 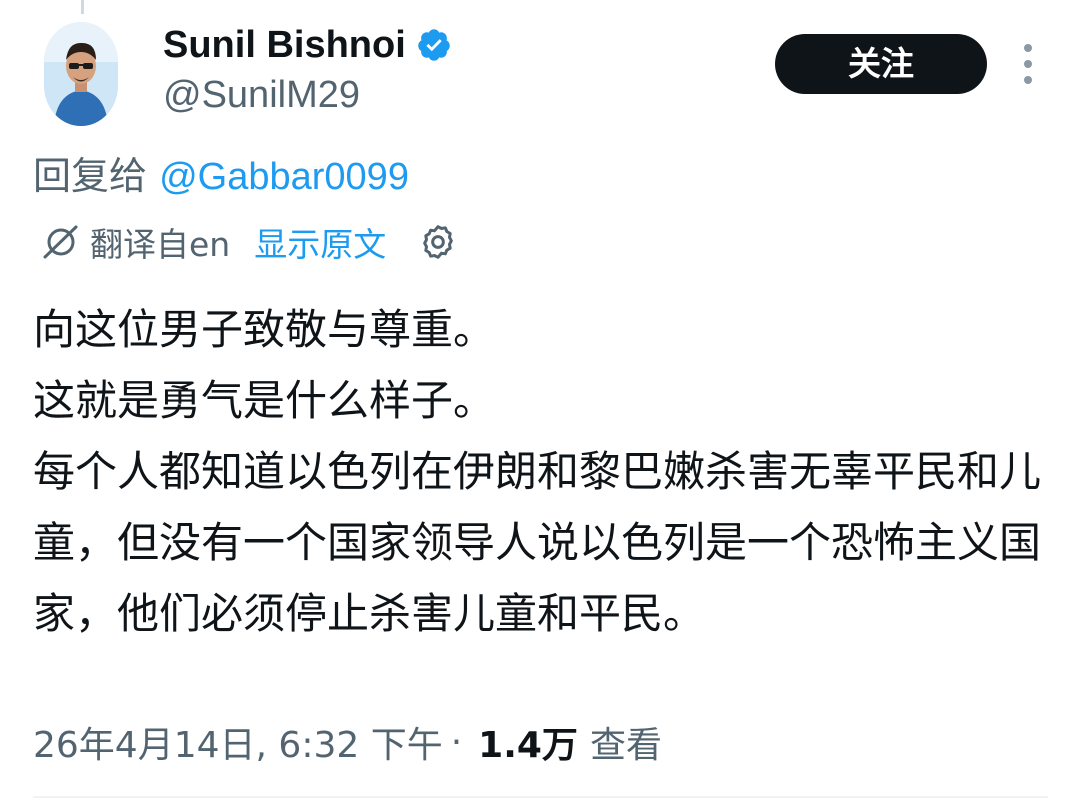 What do you see at coordinates (160, 244) in the screenshot?
I see `translated-from-label: 翻译自en` at bounding box center [160, 244].